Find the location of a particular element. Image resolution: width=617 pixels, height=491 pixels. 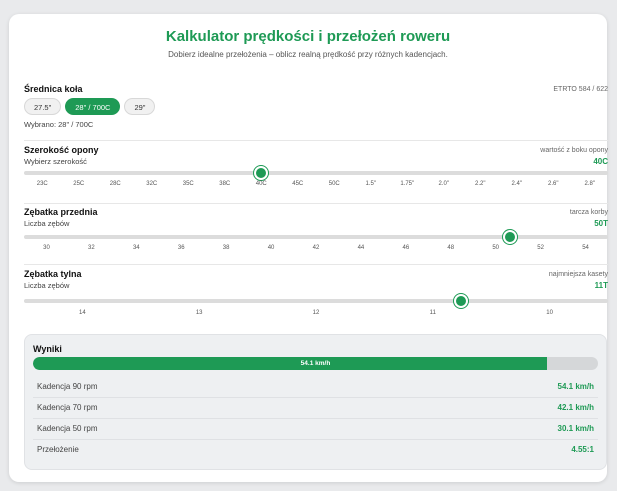

result-row: Kadencja 50 rpm 30.1 km/h is located at coordinates (315, 429).